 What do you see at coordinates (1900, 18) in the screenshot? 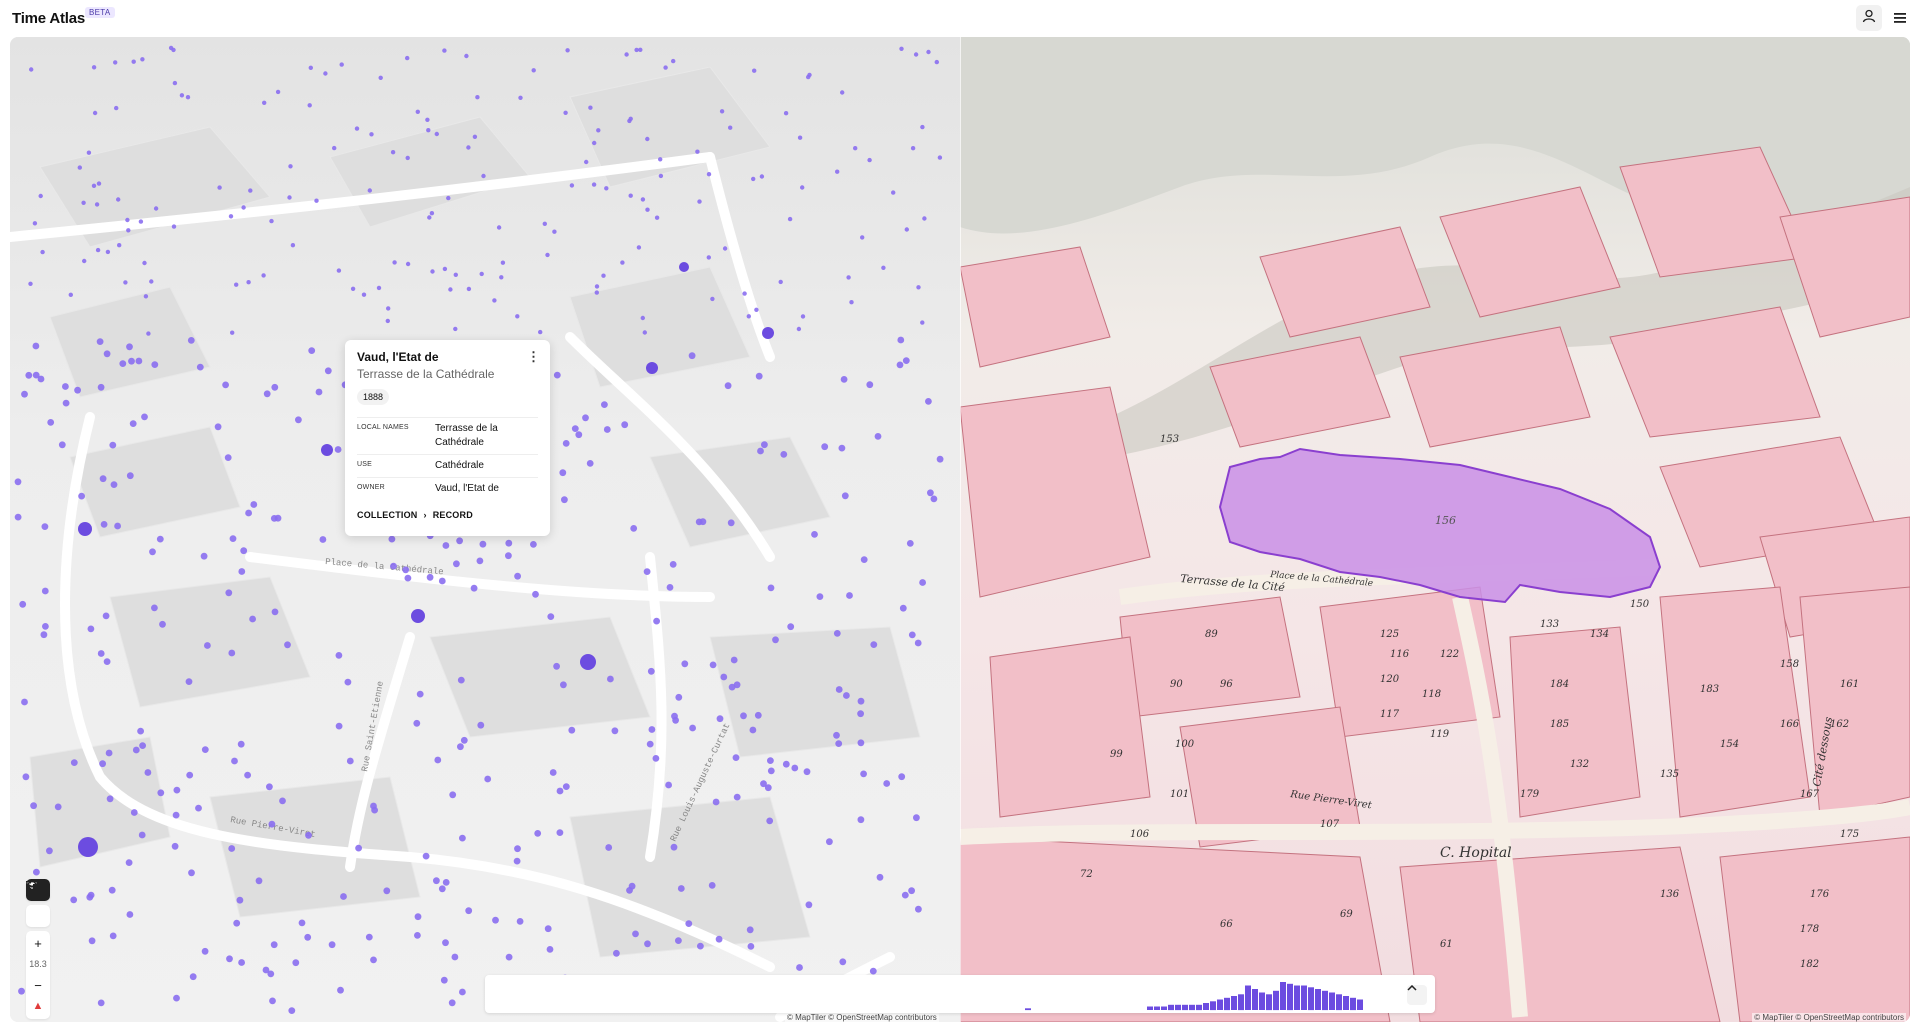
I see `menu-button` at bounding box center [1900, 18].